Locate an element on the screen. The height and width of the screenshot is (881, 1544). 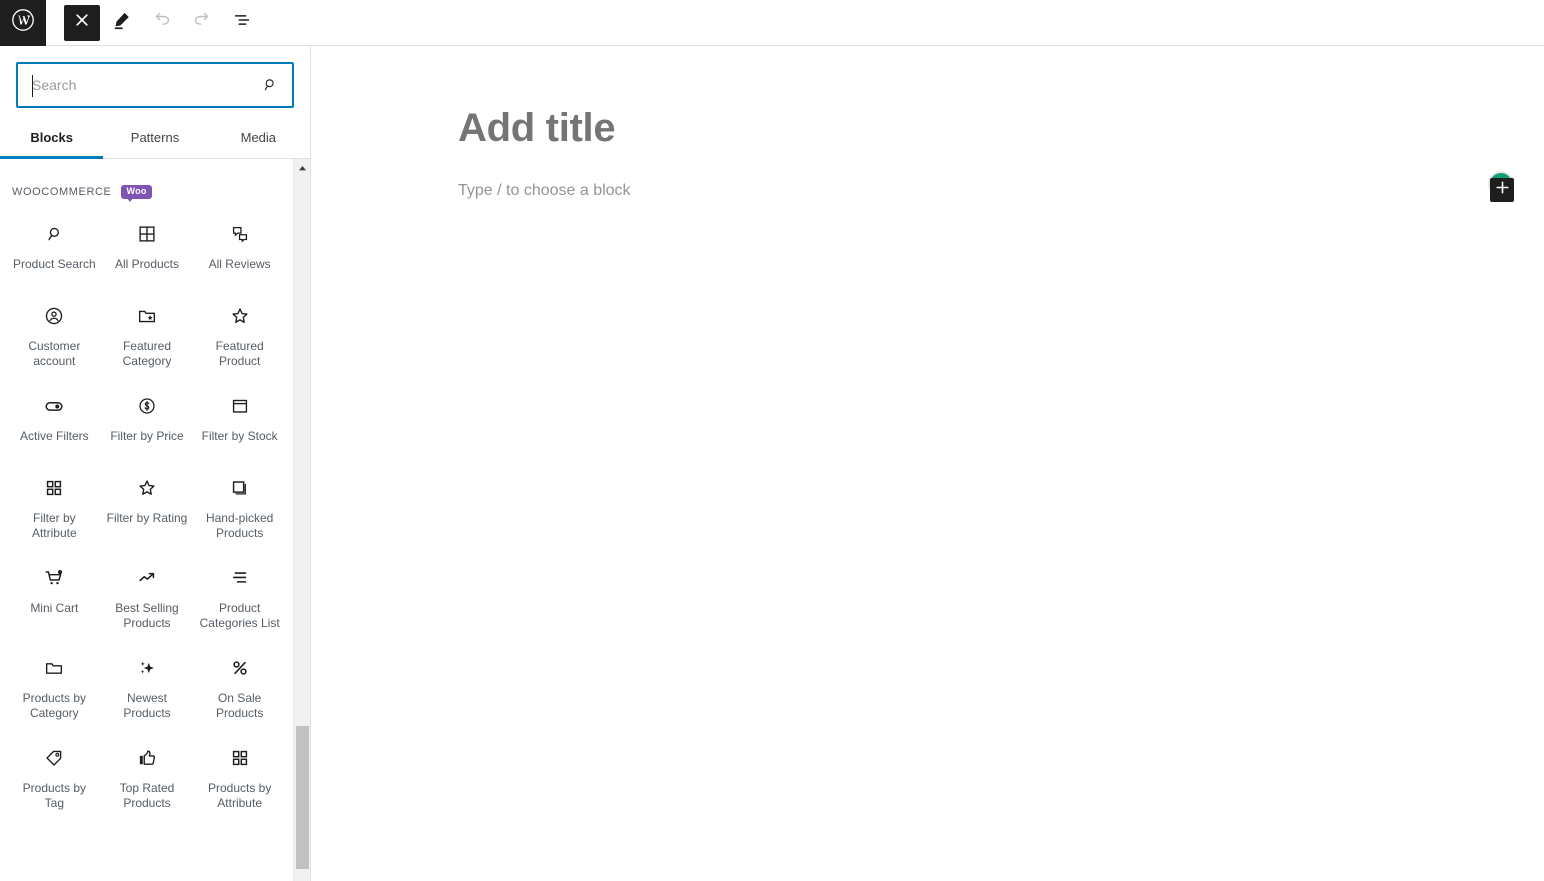
close-editor-button is located at coordinates (82, 22).